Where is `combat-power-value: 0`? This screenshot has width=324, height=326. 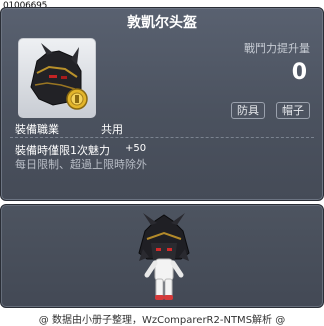 combat-power-value: 0 is located at coordinates (299, 72).